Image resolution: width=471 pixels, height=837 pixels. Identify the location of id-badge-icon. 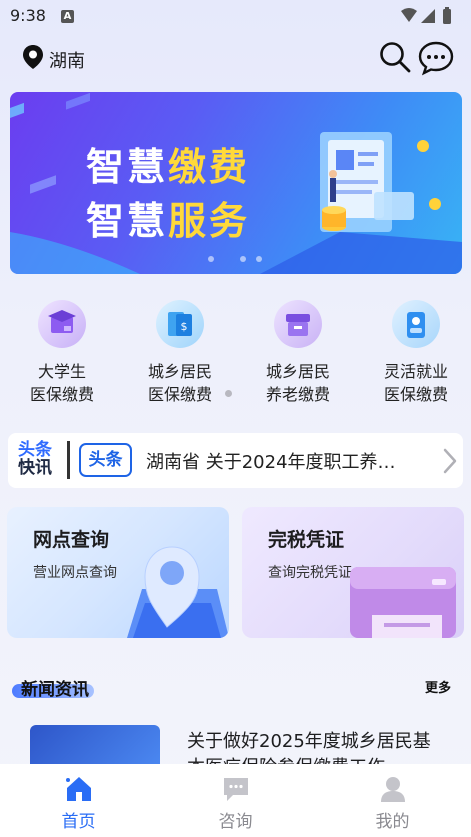
(416, 324).